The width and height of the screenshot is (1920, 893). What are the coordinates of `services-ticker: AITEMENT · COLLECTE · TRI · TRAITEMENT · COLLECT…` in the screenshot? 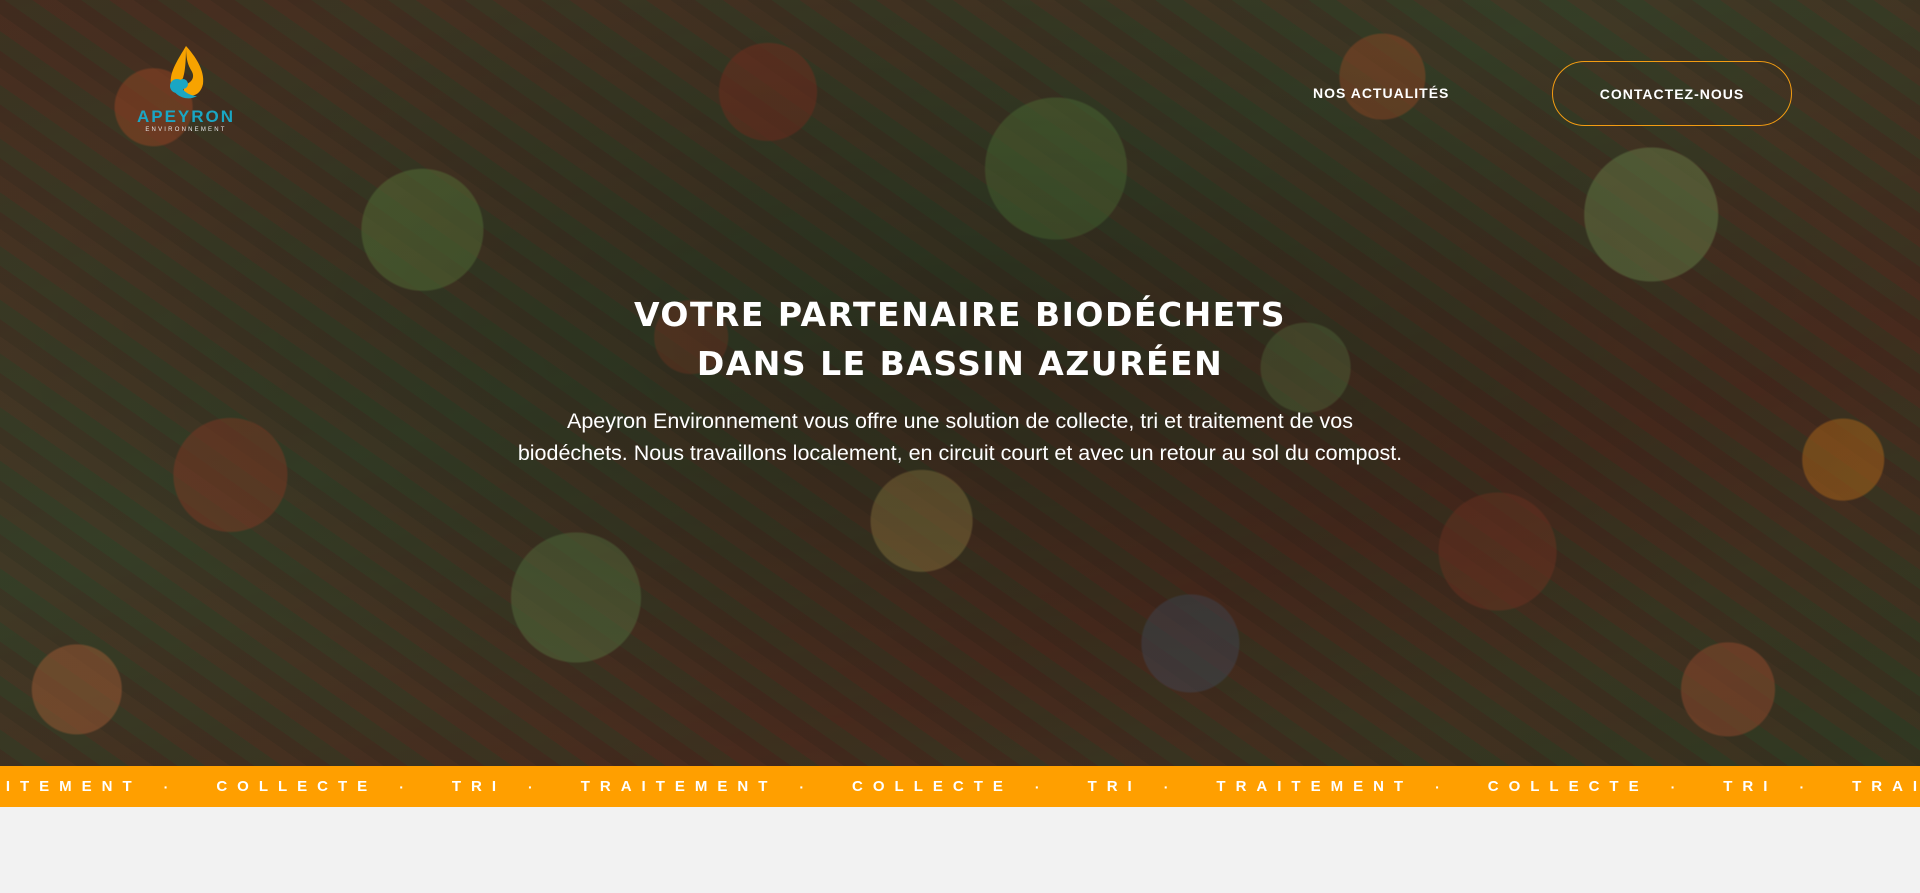 It's located at (960, 786).